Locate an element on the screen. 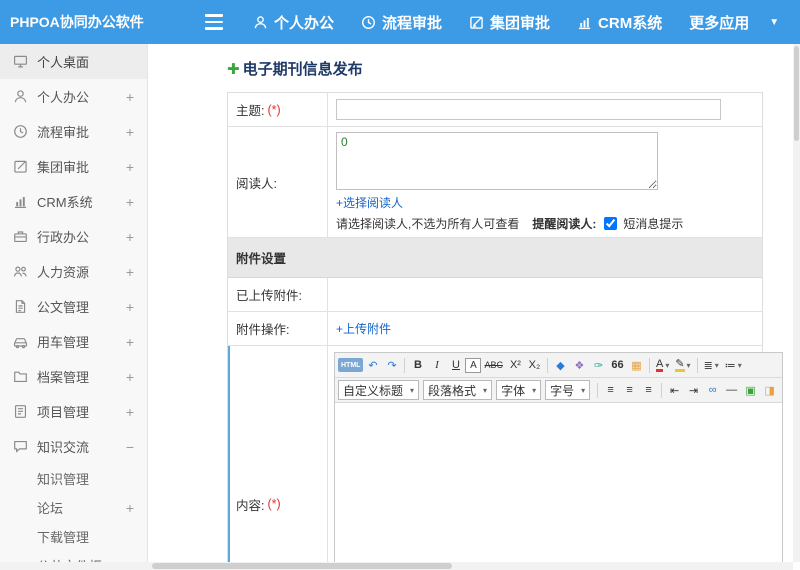 This screenshot has height=570, width=800. nav-group-approval: 集团审批 is located at coordinates (509, 22).